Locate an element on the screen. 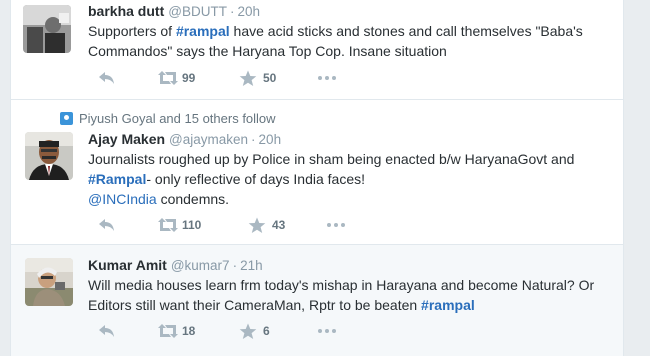 This screenshot has width=650, height=356. favorite-count: 6 is located at coordinates (266, 331).